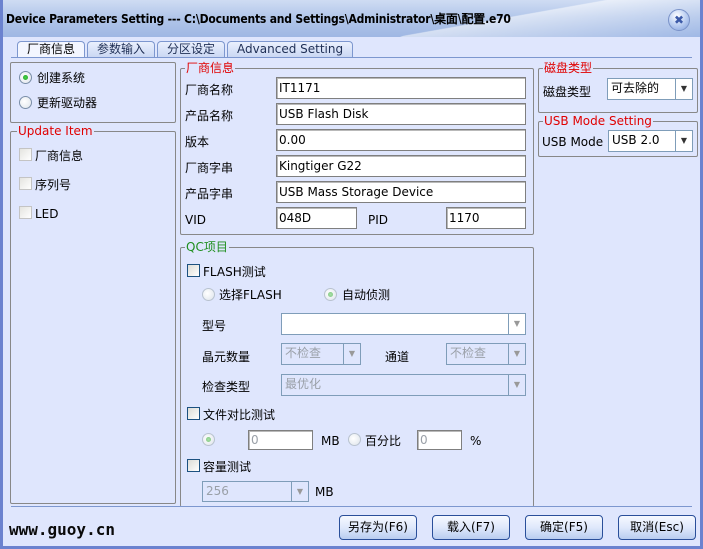 This screenshot has width=703, height=549. I want to click on mb-unit-label: MB, so click(330, 441).